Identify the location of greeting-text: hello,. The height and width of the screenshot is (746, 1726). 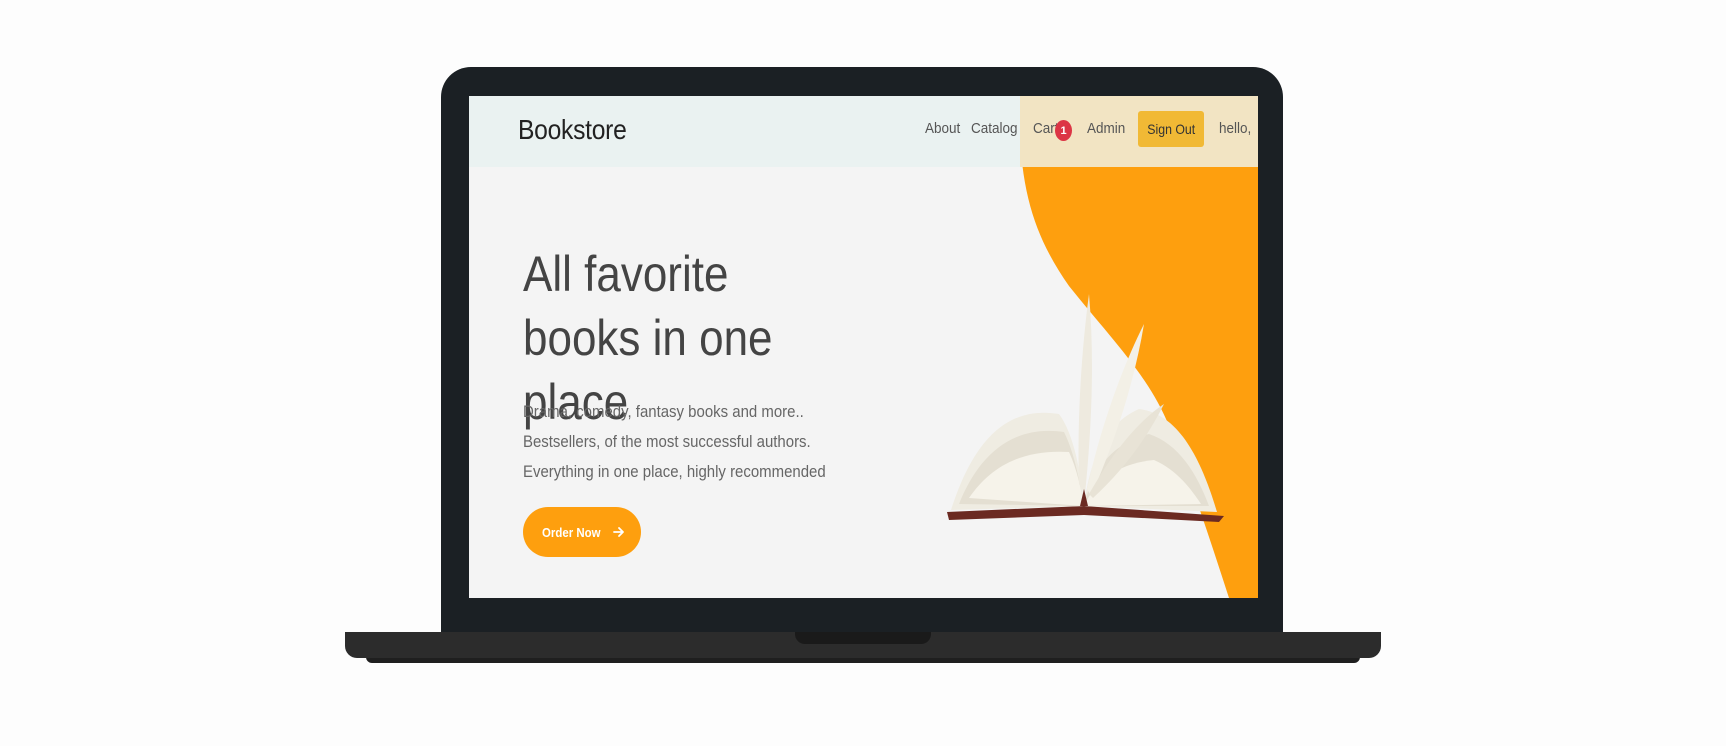
(1235, 128).